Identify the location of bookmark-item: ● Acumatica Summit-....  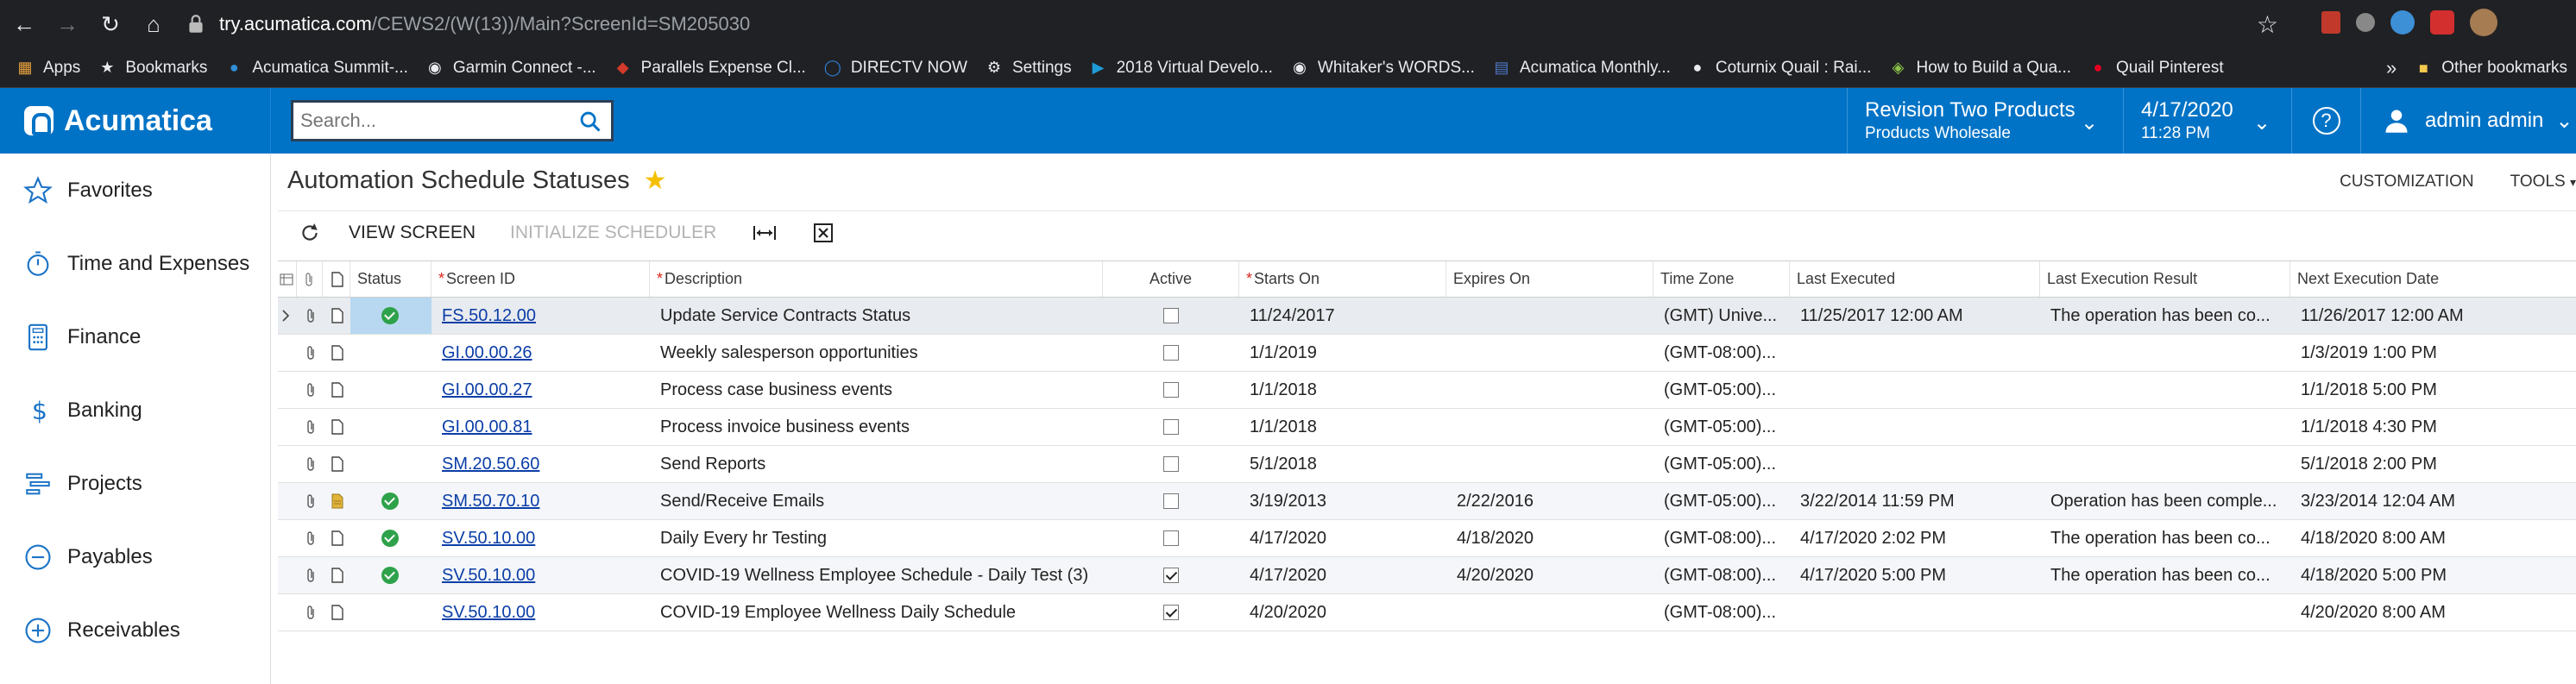
(317, 68).